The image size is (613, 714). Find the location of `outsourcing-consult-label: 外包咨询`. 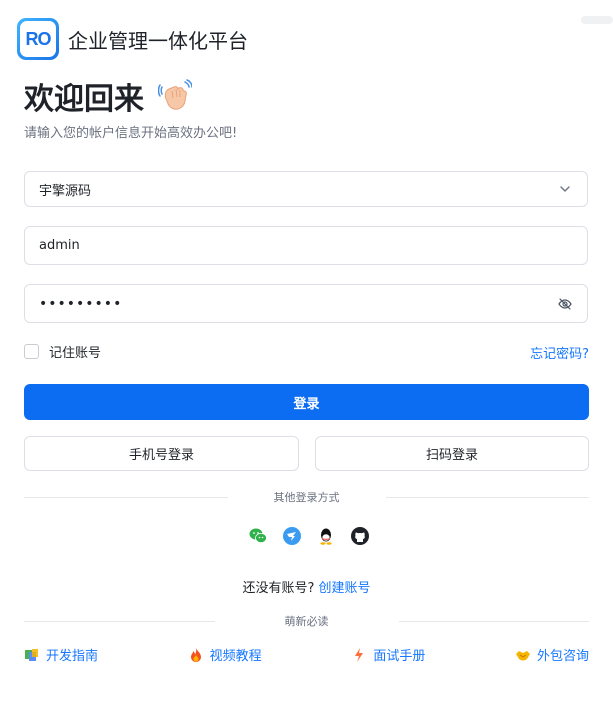

outsourcing-consult-label: 外包咨询 is located at coordinates (562, 656).